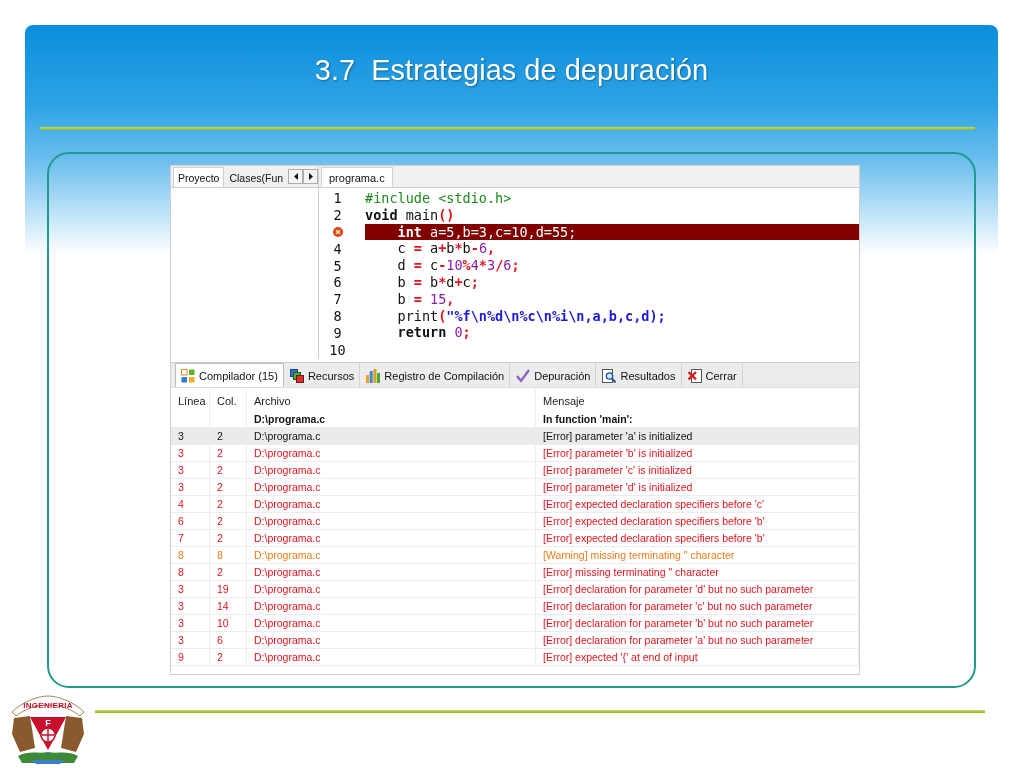 The width and height of the screenshot is (1024, 768). What do you see at coordinates (357, 177) in the screenshot?
I see `file-tab: programa.c` at bounding box center [357, 177].